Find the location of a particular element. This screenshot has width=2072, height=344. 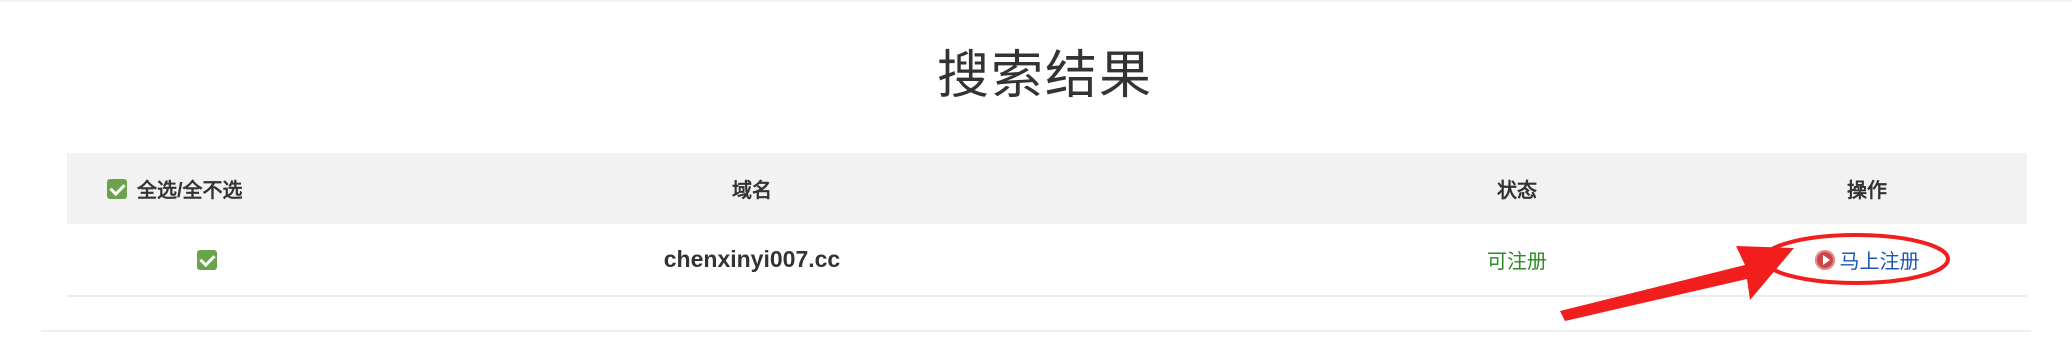

arrow-annotation is located at coordinates (1755, 277).